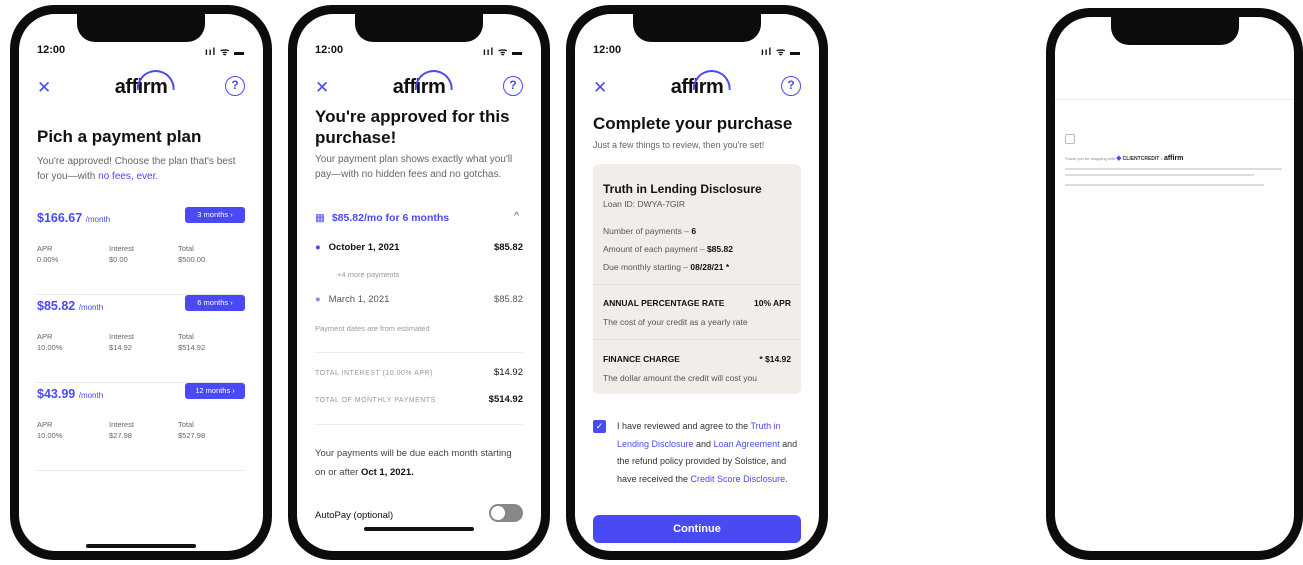 This screenshot has height=565, width=1303. I want to click on total-payments-row: TOTAL OF MONTHLY PAYMENTS $514.92, so click(419, 399).